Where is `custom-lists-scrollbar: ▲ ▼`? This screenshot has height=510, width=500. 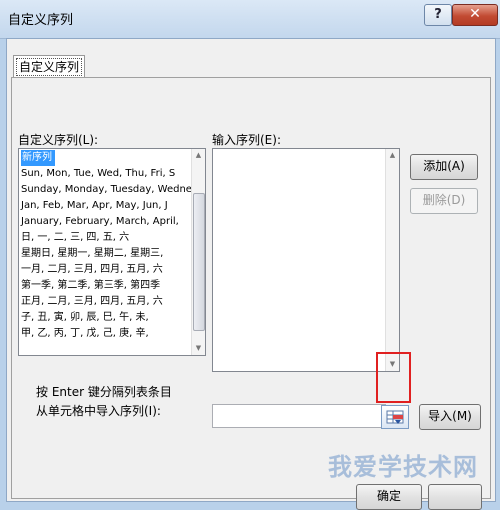 custom-lists-scrollbar: ▲ ▼ is located at coordinates (198, 252).